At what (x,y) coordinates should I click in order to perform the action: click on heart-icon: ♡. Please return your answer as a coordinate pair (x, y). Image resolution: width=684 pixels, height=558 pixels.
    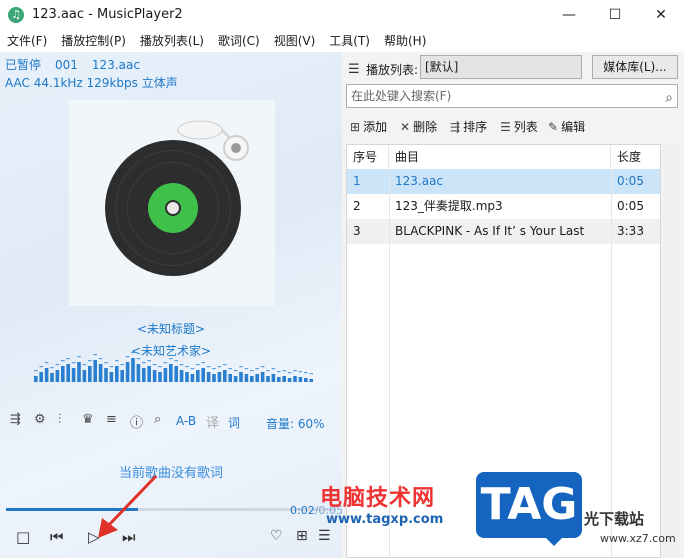
    Looking at the image, I should click on (276, 536).